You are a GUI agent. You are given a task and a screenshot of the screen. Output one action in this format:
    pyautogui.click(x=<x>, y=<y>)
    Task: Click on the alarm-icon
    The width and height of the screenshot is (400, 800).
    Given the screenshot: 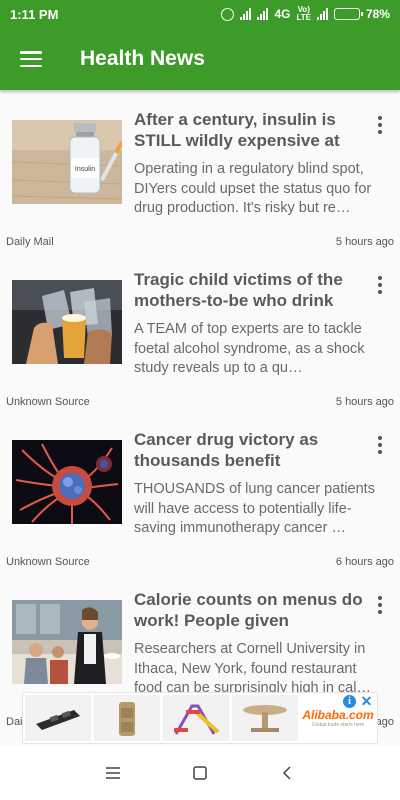 What is the action you would take?
    pyautogui.click(x=228, y=14)
    